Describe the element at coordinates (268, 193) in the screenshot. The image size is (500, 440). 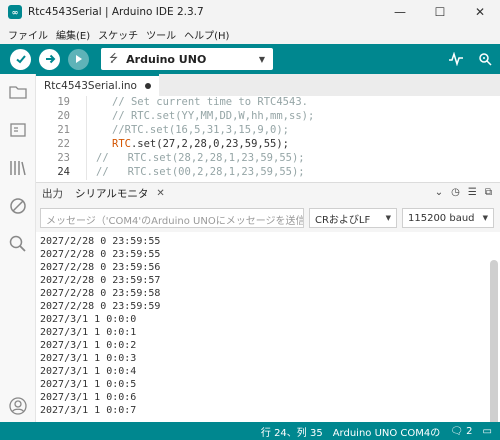
I see `bottom-panel-header: 出力 シリアルモニタ ✕ ⌄ ◷ ☰ ⧉` at that location.